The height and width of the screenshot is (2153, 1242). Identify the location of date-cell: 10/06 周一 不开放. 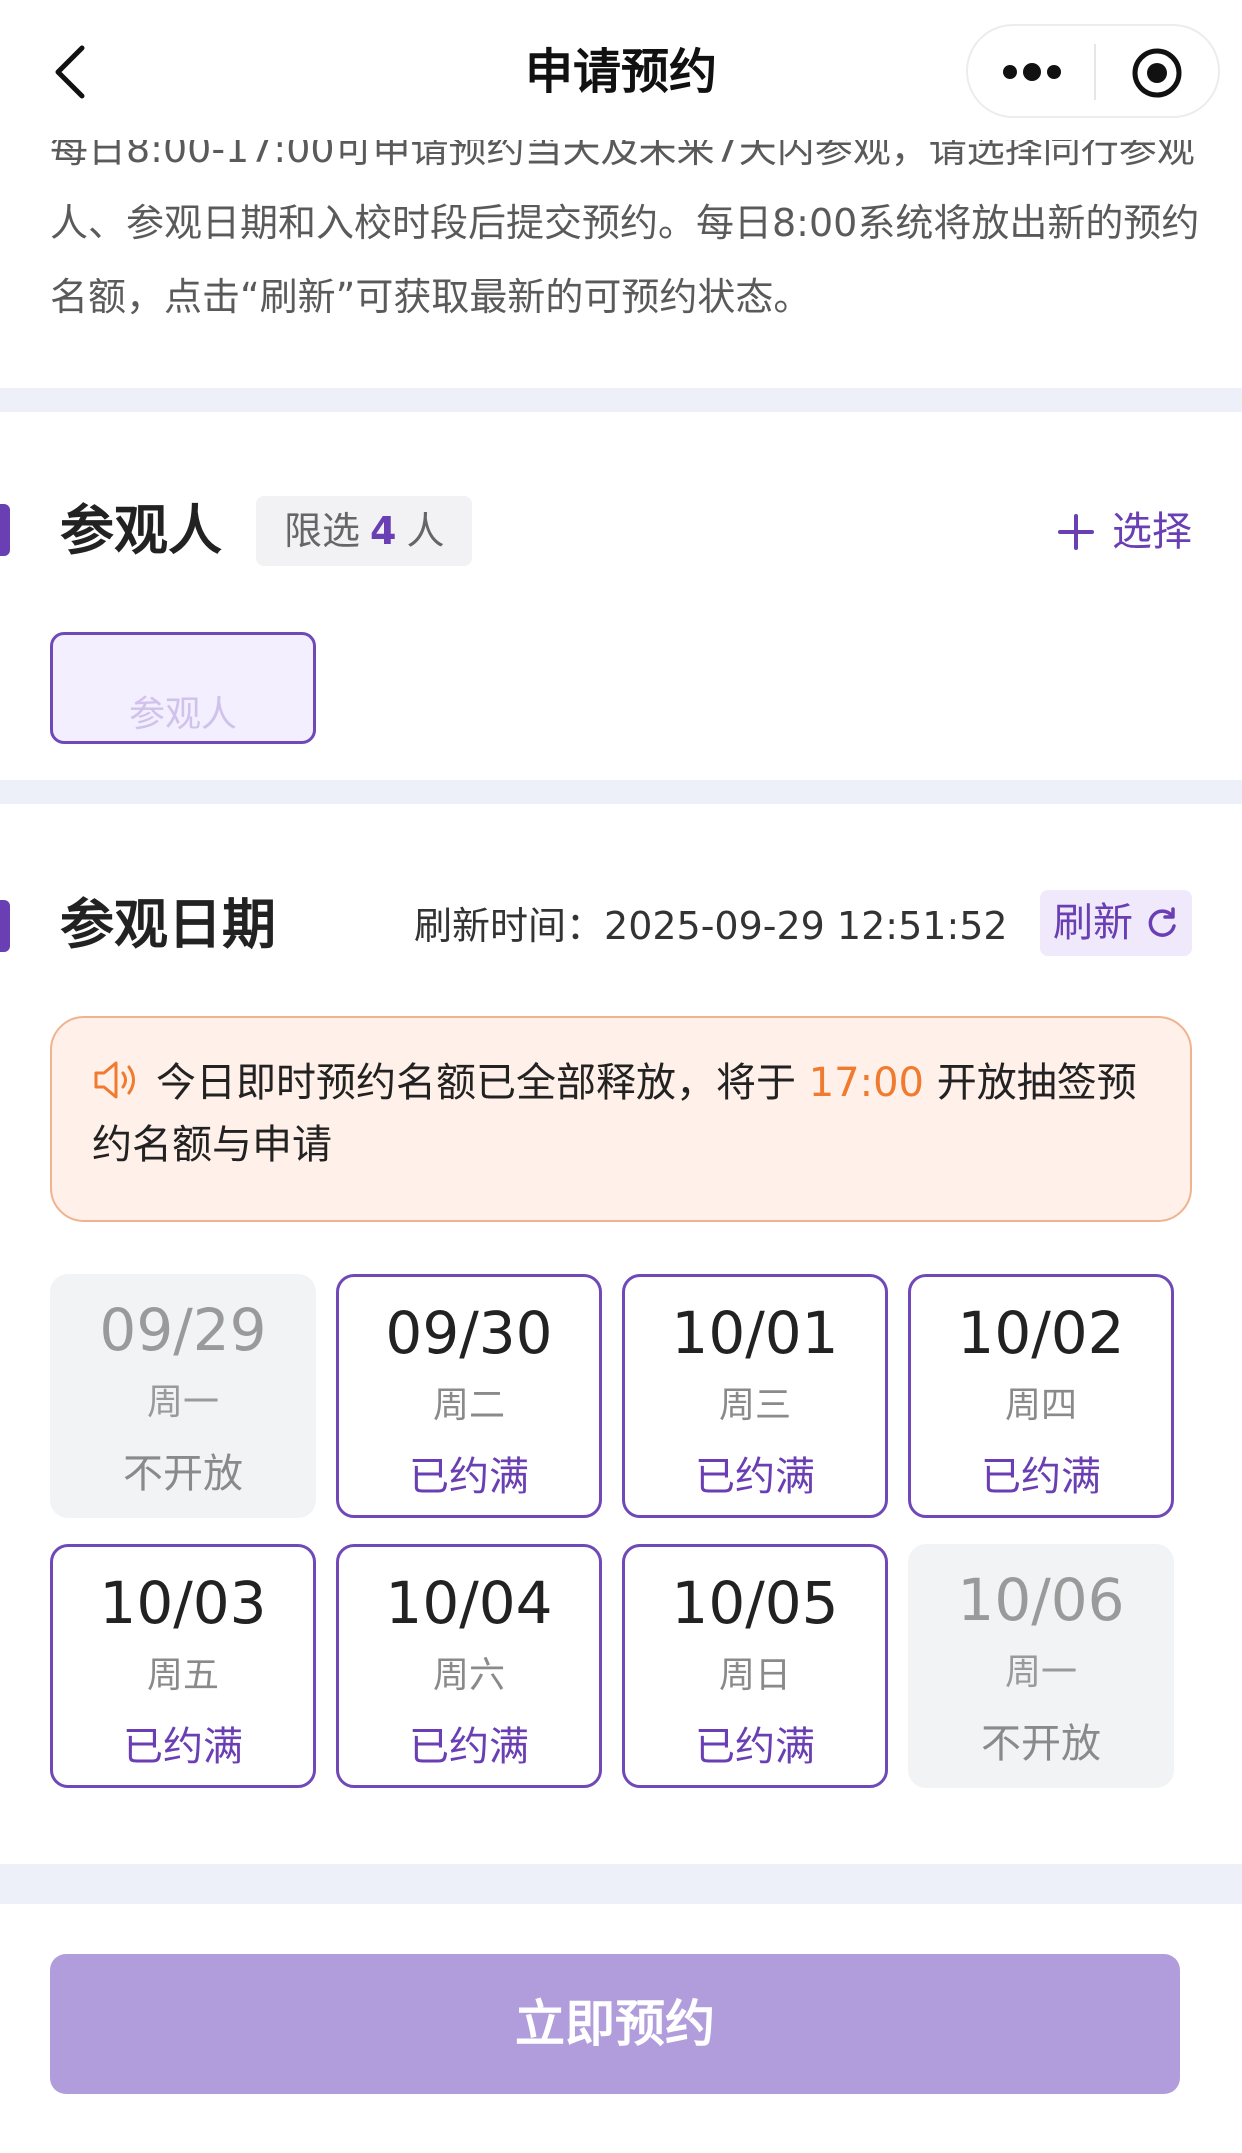
(1041, 1666).